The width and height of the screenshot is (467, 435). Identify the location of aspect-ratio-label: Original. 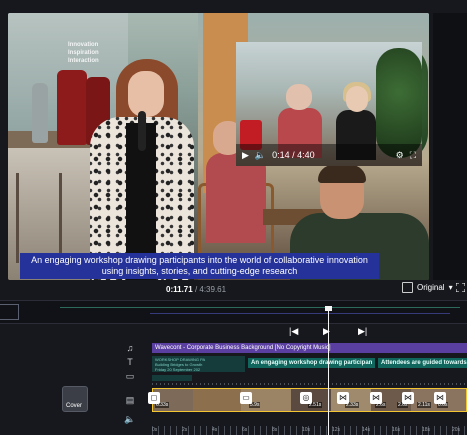
(431, 287).